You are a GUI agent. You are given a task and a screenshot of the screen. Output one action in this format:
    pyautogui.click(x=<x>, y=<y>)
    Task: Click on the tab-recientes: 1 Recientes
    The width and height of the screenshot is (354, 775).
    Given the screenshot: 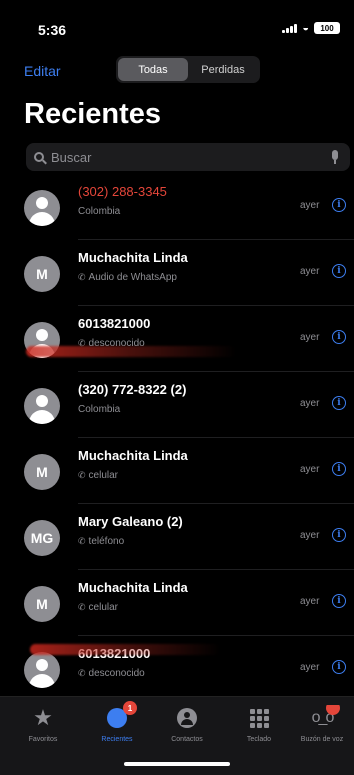 What is the action you would take?
    pyautogui.click(x=117, y=722)
    